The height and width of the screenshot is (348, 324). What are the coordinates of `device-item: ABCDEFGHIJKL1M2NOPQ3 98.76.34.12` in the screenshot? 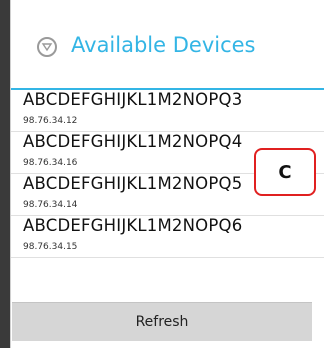 It's located at (167, 111).